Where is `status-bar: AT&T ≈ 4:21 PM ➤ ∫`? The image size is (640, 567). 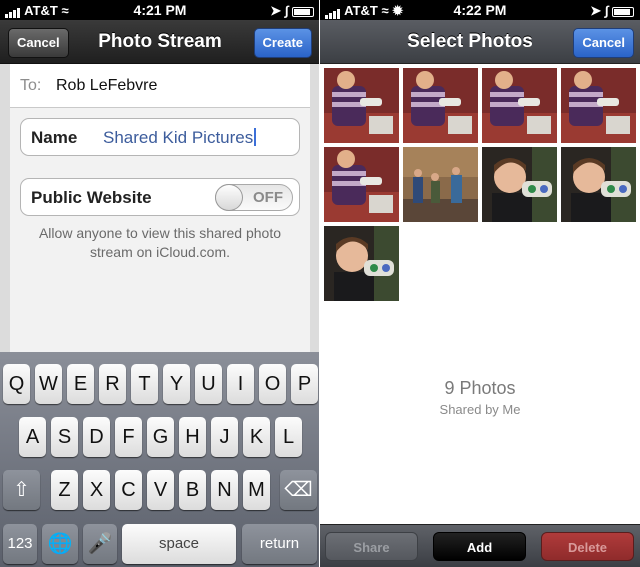 status-bar: AT&T ≈ 4:21 PM ➤ ∫ is located at coordinates (160, 10).